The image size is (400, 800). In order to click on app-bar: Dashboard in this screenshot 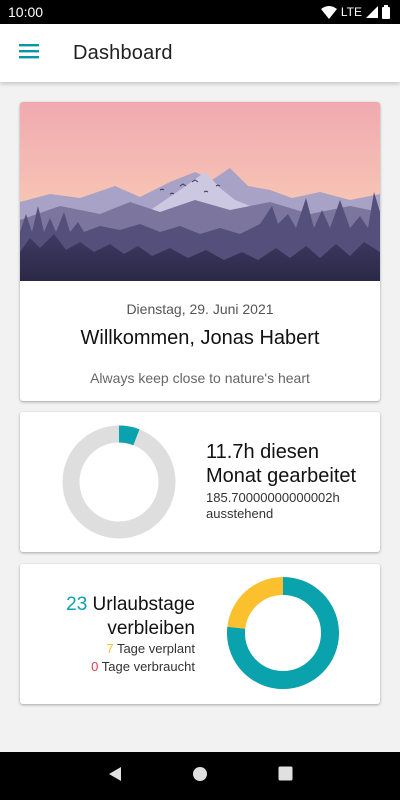, I will do `click(200, 53)`.